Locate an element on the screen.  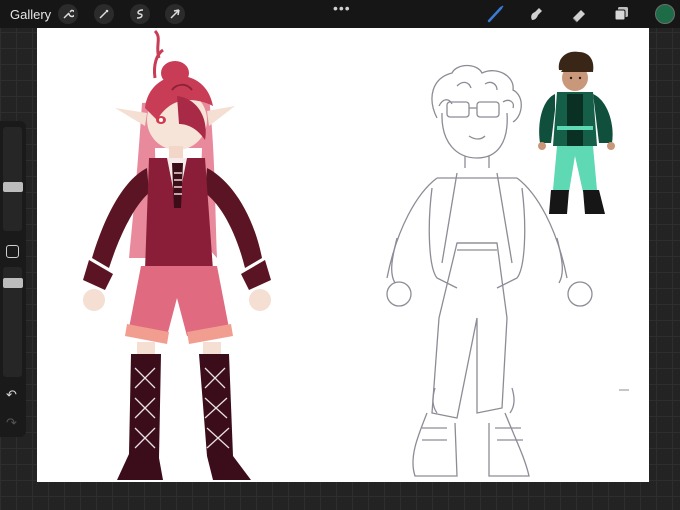
top-toolbar: Gallery ••• is located at coordinates (340, 14).